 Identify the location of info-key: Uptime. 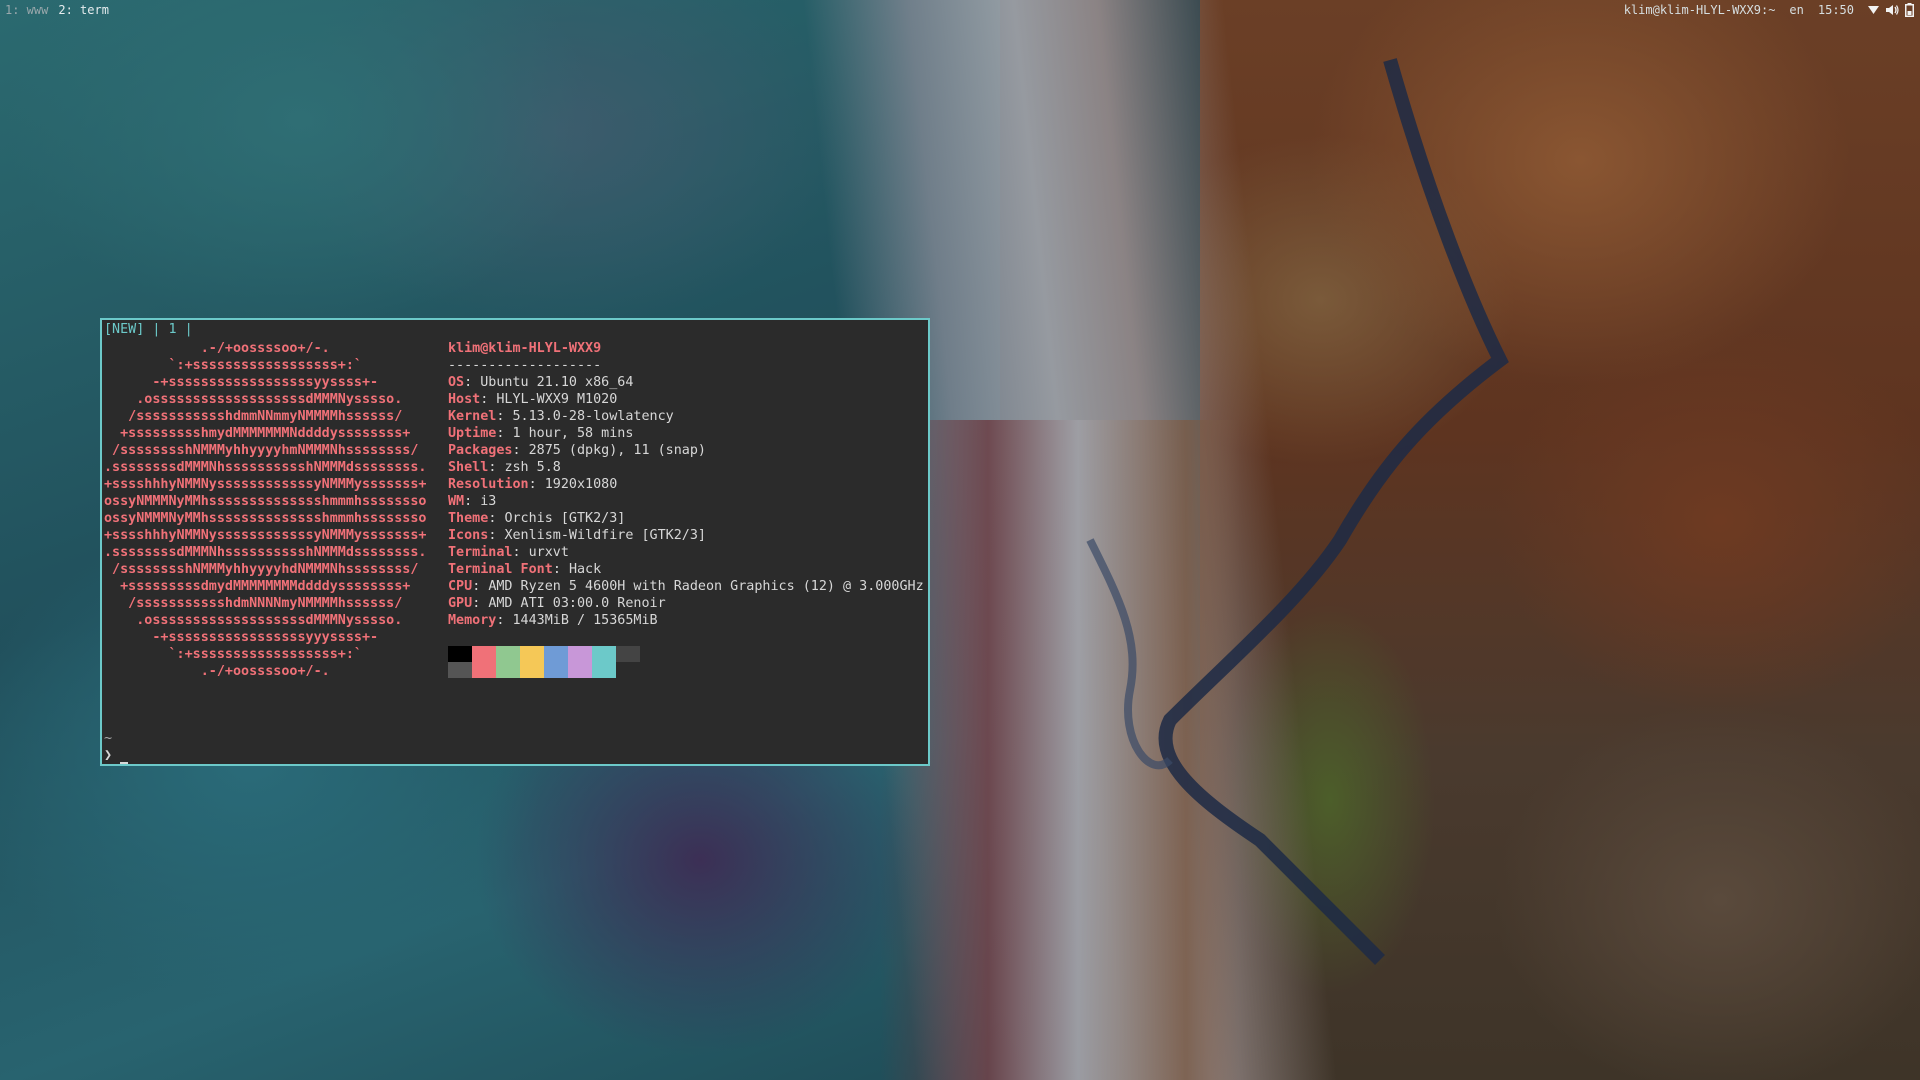
(472, 433).